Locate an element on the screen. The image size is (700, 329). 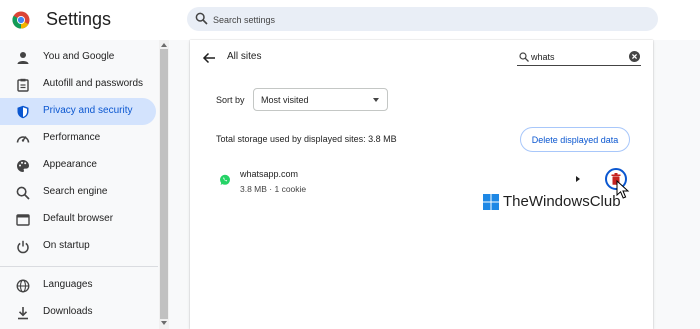
scroll-up-icon is located at coordinates (164, 45).